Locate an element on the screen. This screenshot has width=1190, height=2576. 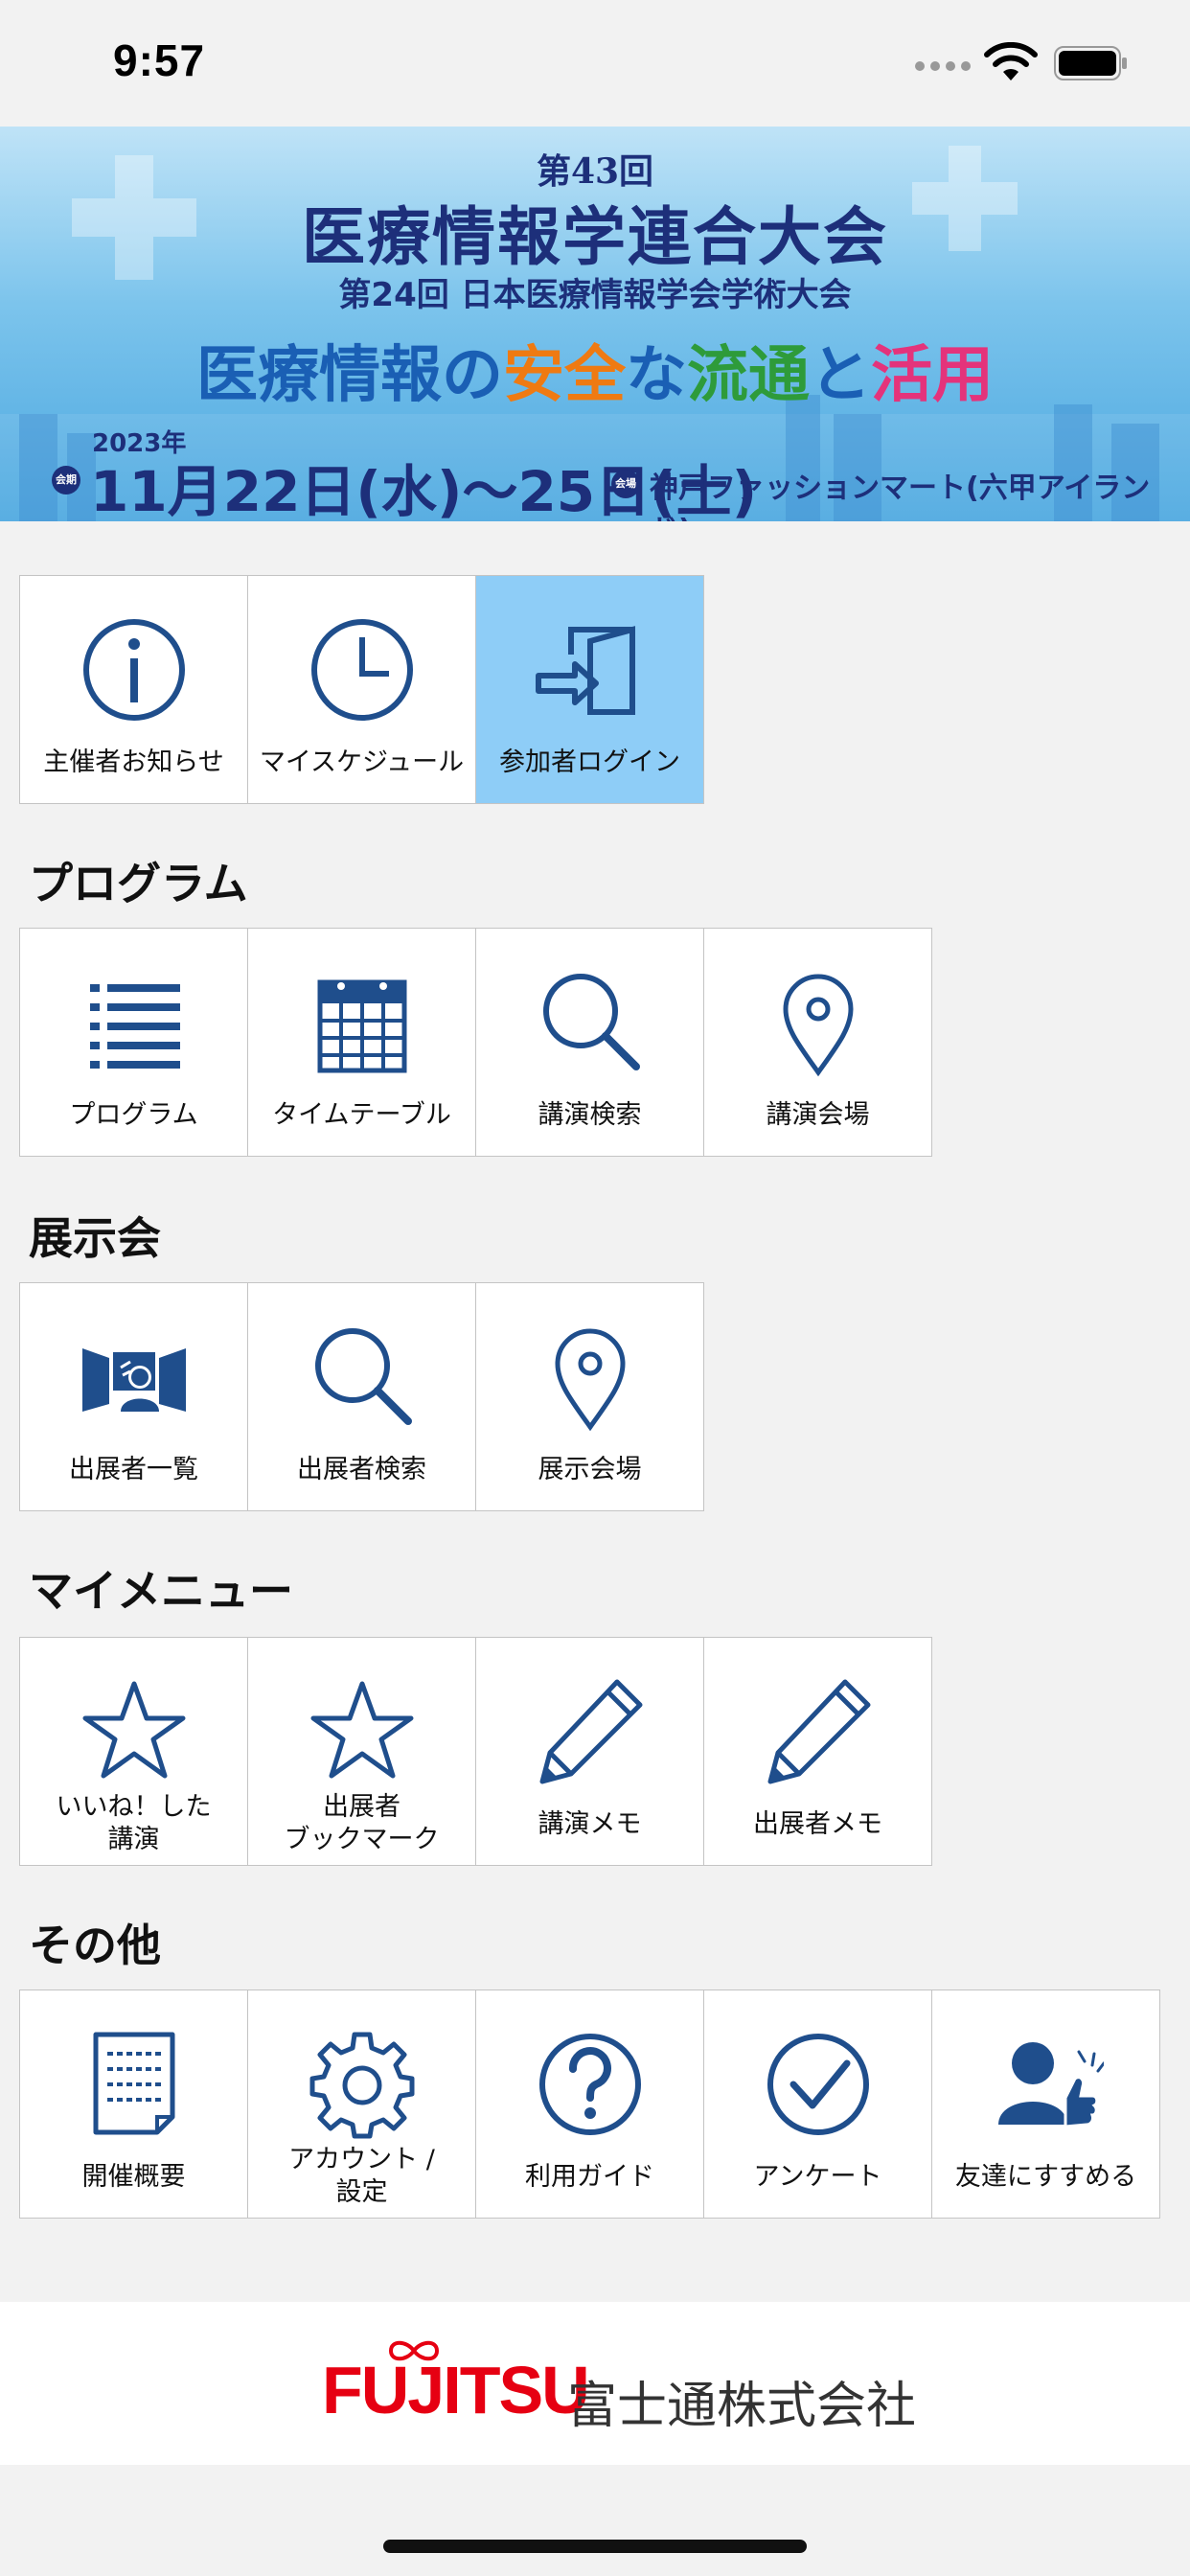
banner-theme: 医療情報の安全な流通と活用 is located at coordinates (595, 370).